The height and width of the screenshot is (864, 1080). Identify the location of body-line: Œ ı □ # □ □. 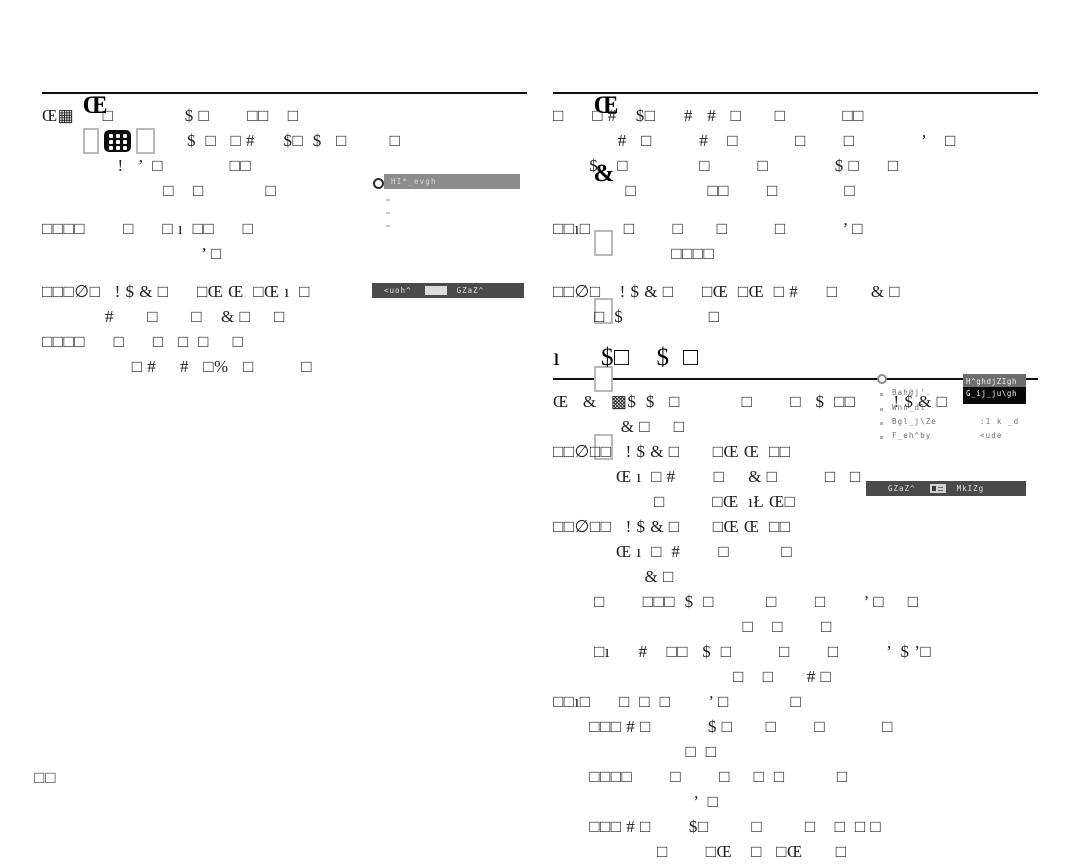
(695, 551).